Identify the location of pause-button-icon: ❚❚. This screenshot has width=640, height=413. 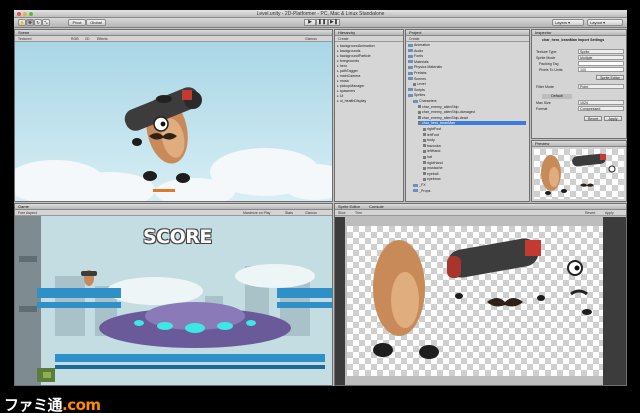
(322, 22).